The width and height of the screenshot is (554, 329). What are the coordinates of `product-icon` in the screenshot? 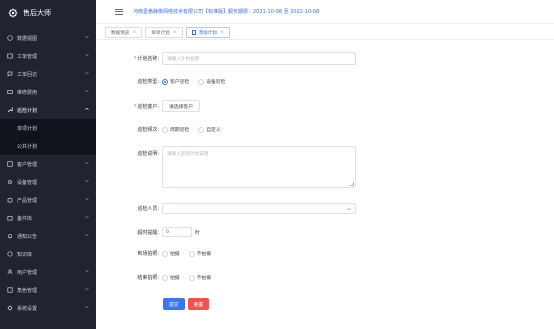 It's located at (10, 200).